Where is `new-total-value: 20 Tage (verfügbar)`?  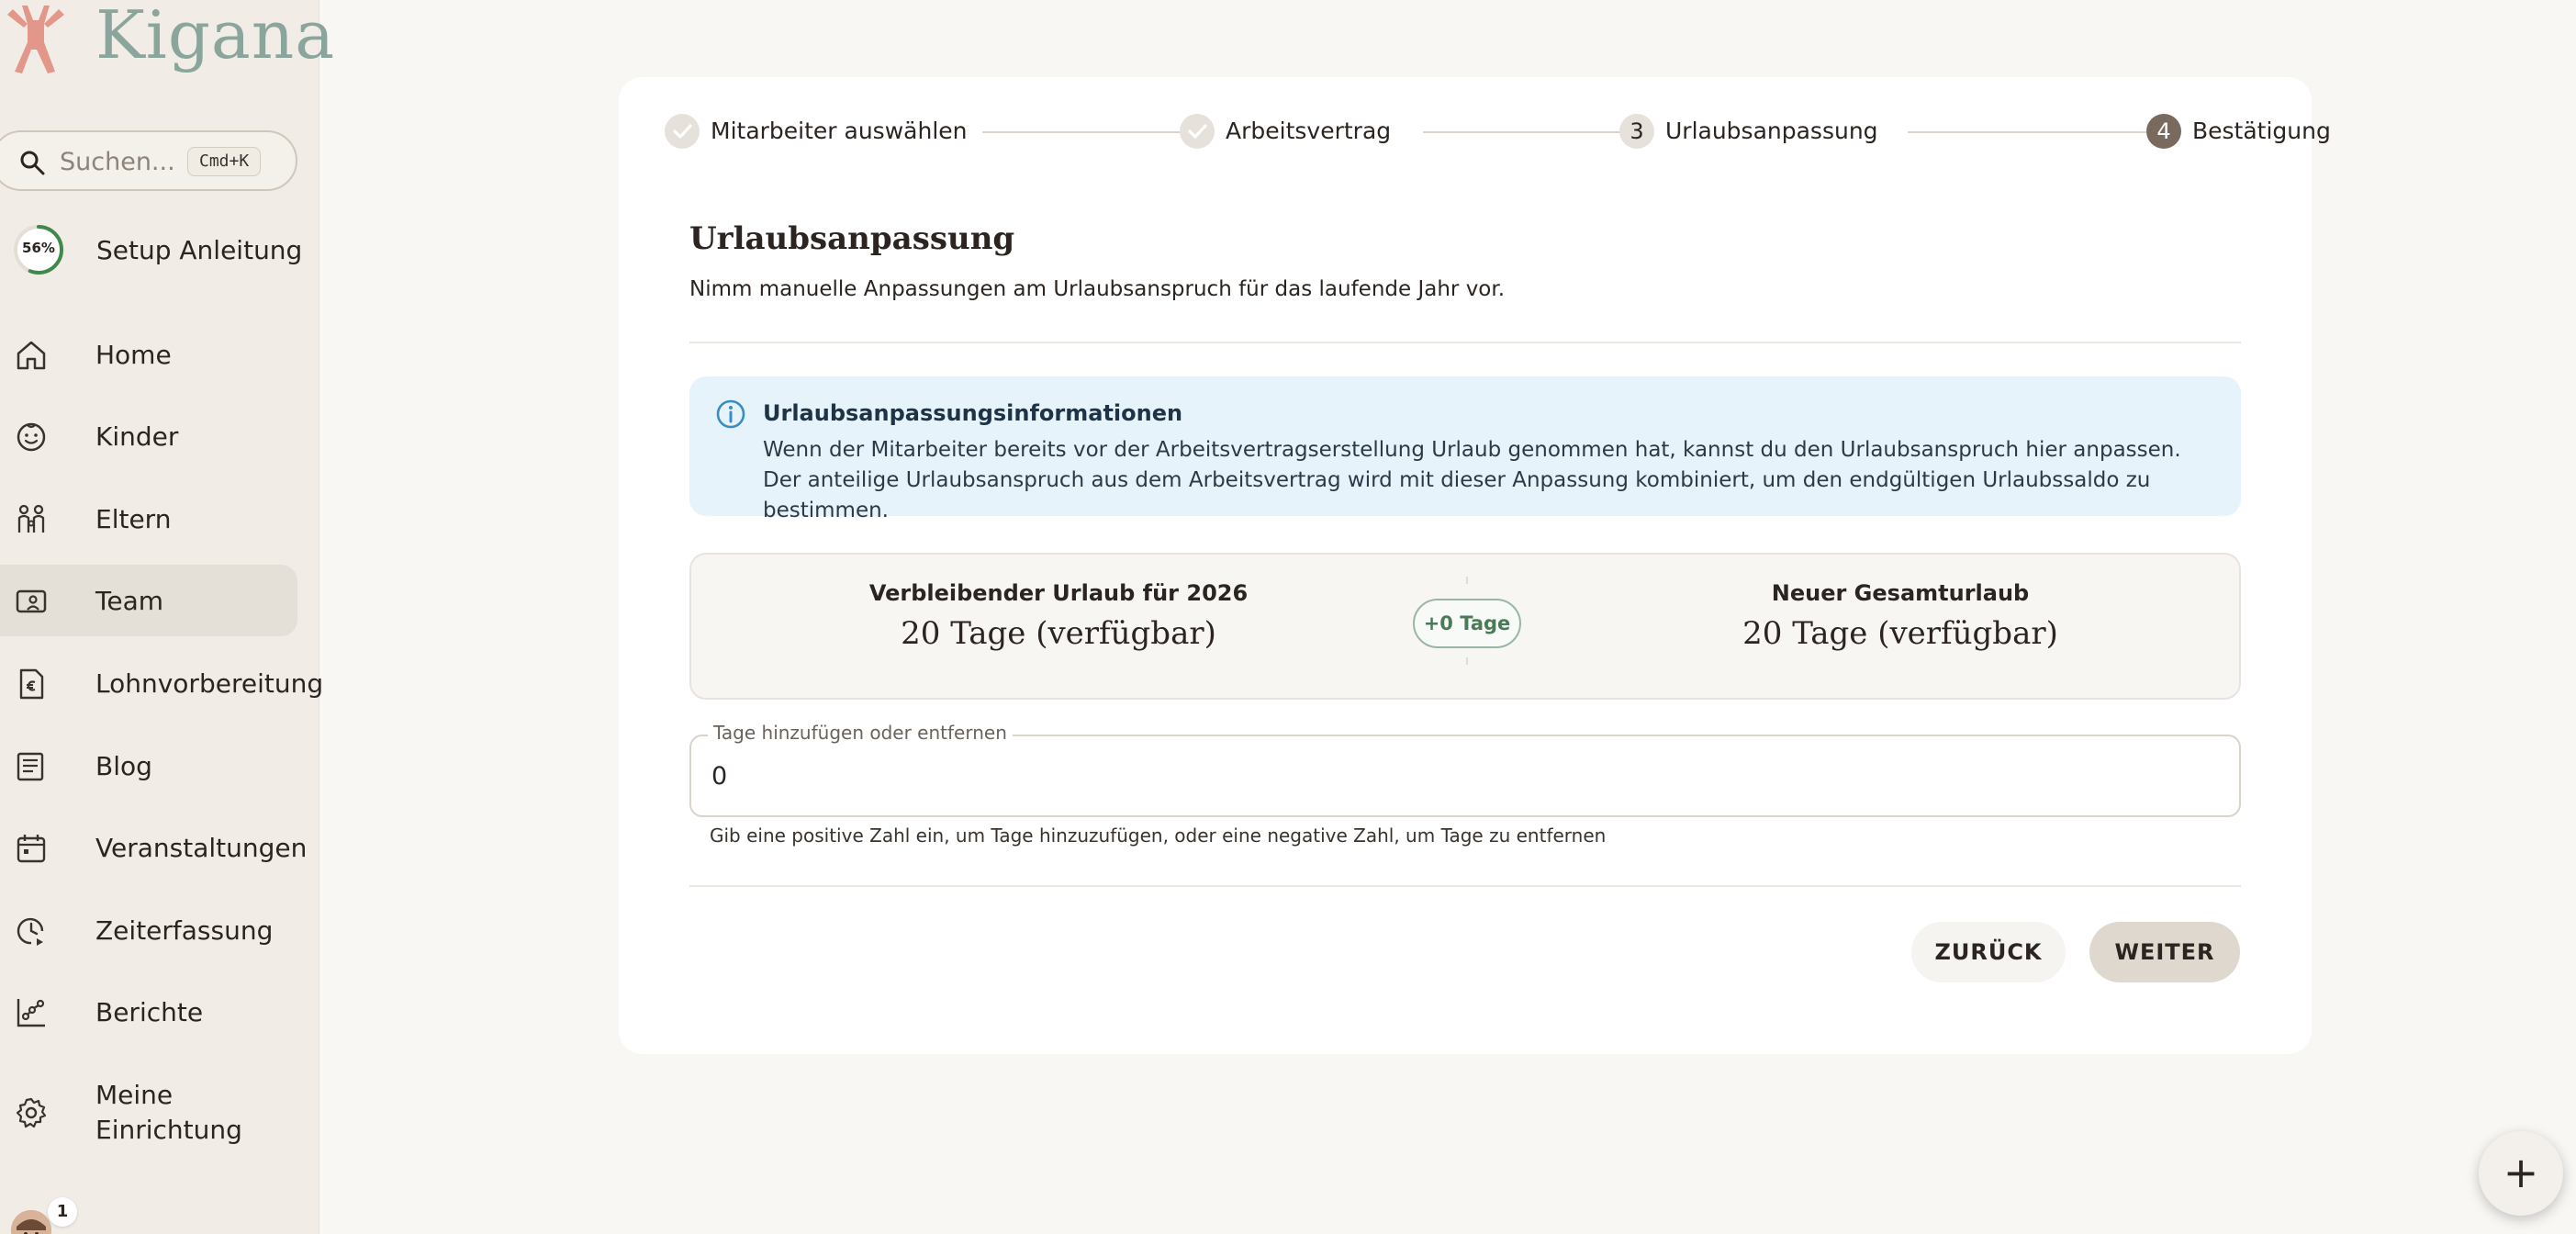 new-total-value: 20 Tage (verfügbar) is located at coordinates (1900, 633).